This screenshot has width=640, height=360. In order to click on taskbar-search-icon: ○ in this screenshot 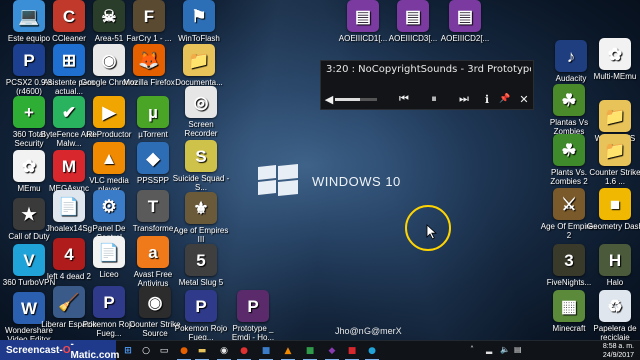, I will do `click(146, 351)`.